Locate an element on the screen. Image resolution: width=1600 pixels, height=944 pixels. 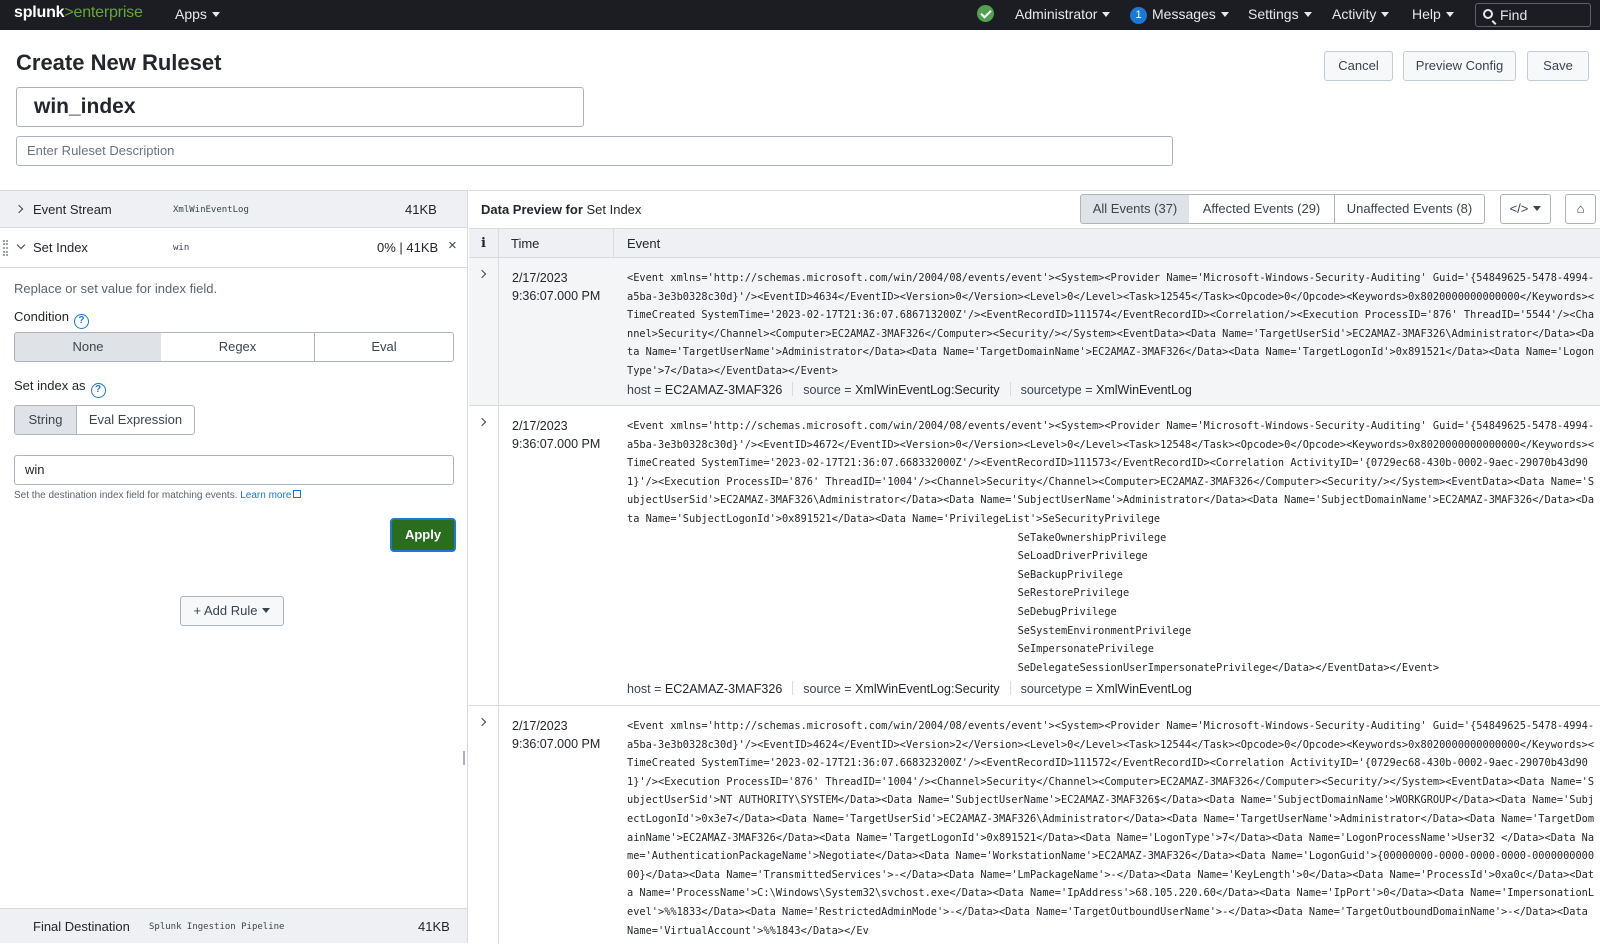
add-rule-button: + Add Rule is located at coordinates (232, 611).